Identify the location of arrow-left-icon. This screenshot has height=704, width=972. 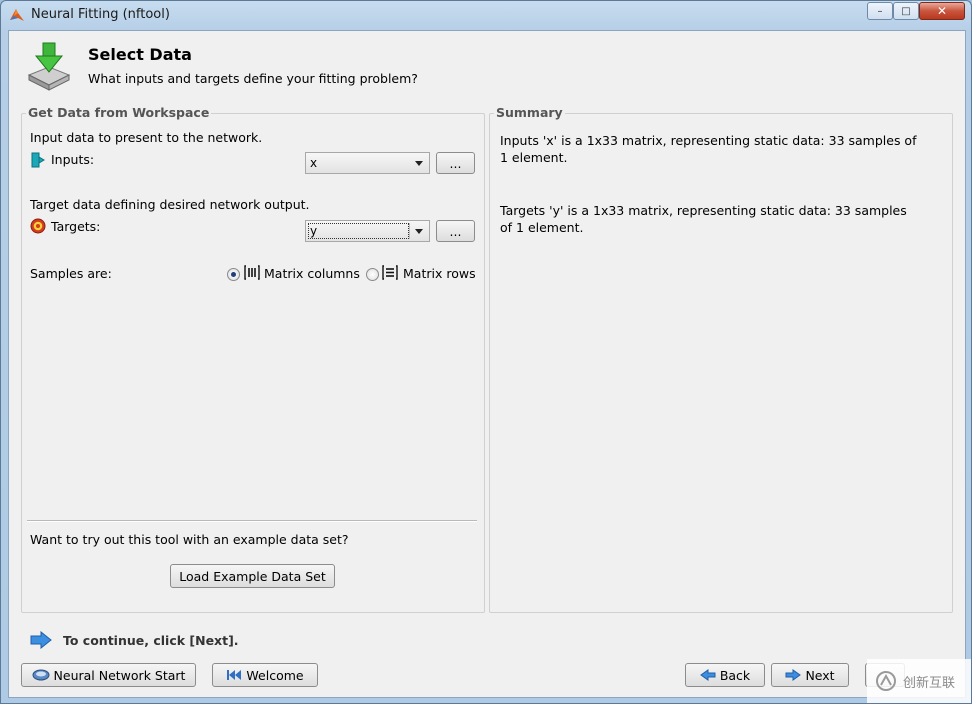
(707, 675).